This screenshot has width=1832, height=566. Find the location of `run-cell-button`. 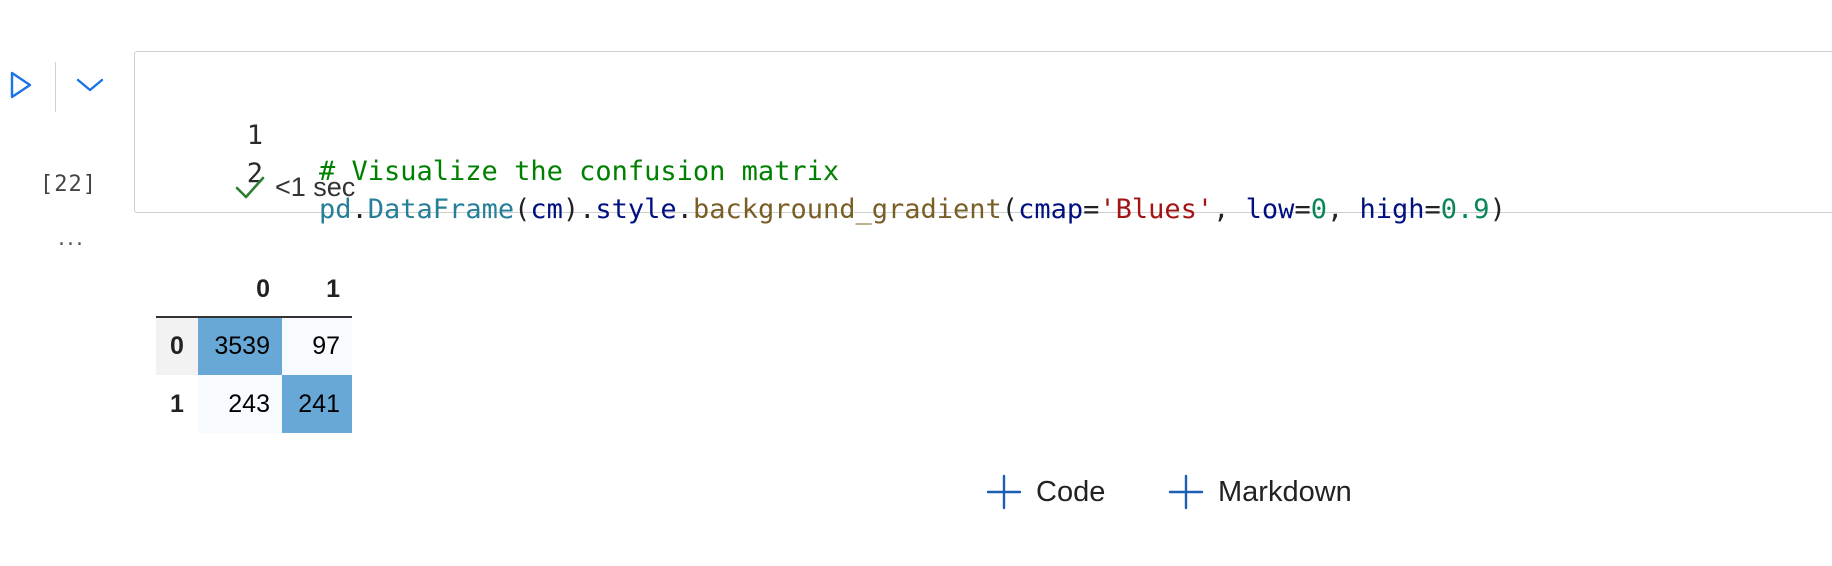

run-cell-button is located at coordinates (21, 85).